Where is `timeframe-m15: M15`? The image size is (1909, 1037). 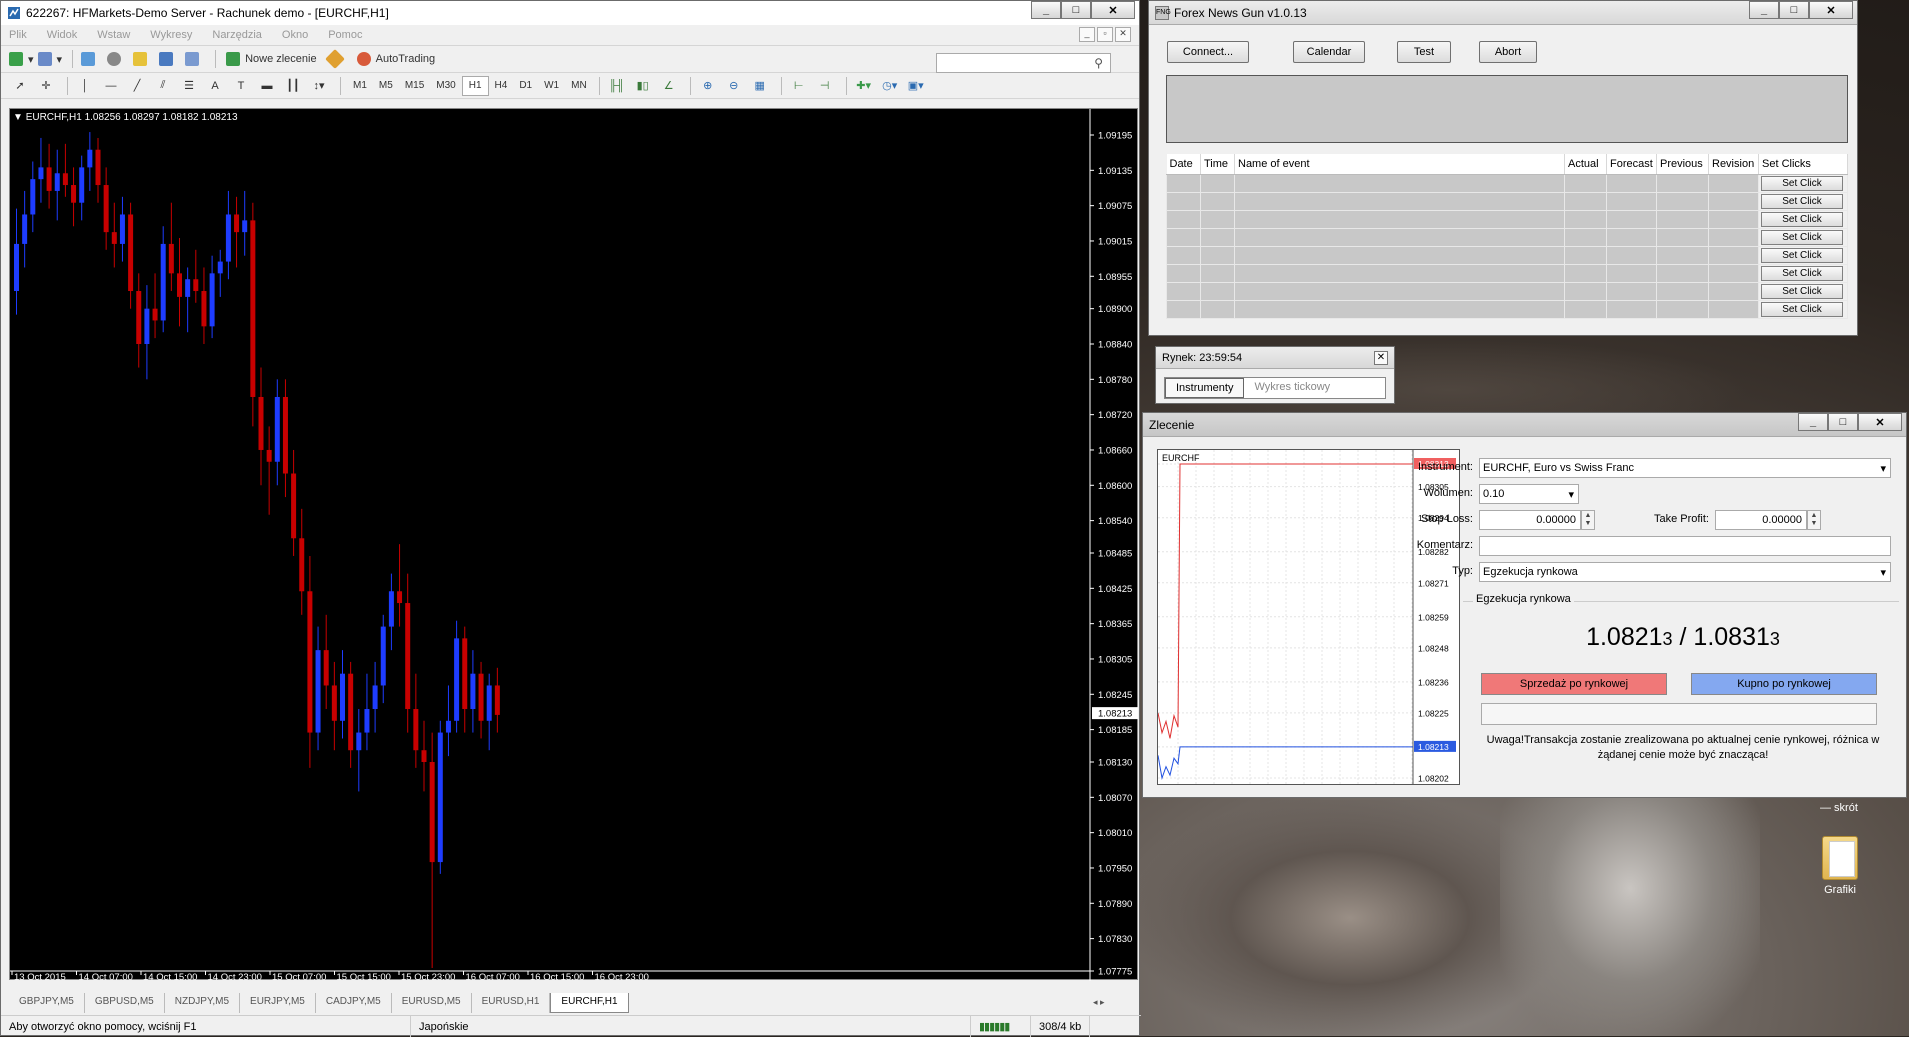 timeframe-m15: M15 is located at coordinates (414, 86).